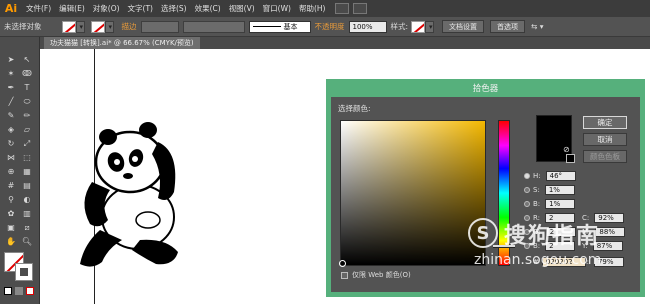  What do you see at coordinates (527, 190) in the screenshot?
I see `saturation-radio` at bounding box center [527, 190].